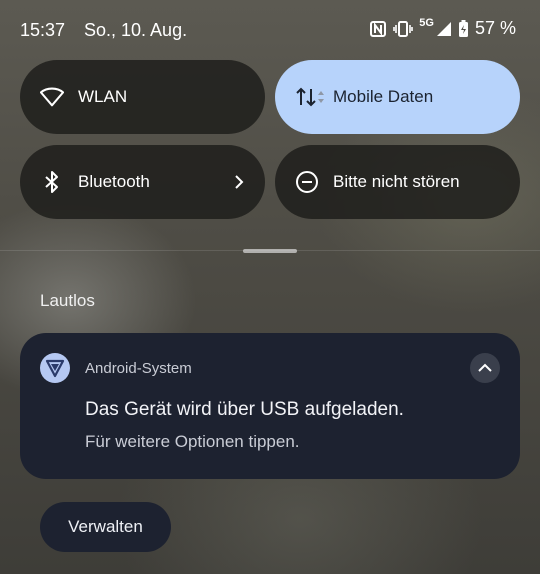 The image size is (540, 574). Describe the element at coordinates (142, 97) in the screenshot. I see `tile-wlan: WLAN` at that location.